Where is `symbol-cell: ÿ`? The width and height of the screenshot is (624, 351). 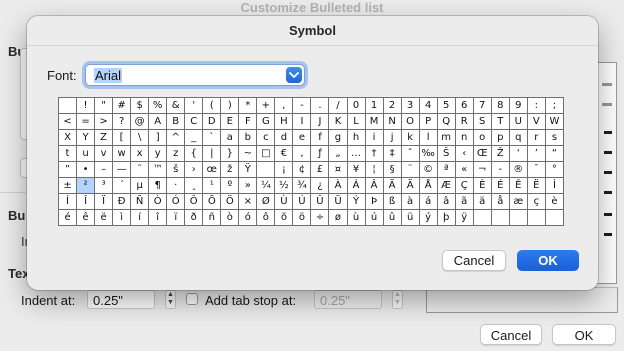
symbol-cell: ÿ is located at coordinates (464, 217).